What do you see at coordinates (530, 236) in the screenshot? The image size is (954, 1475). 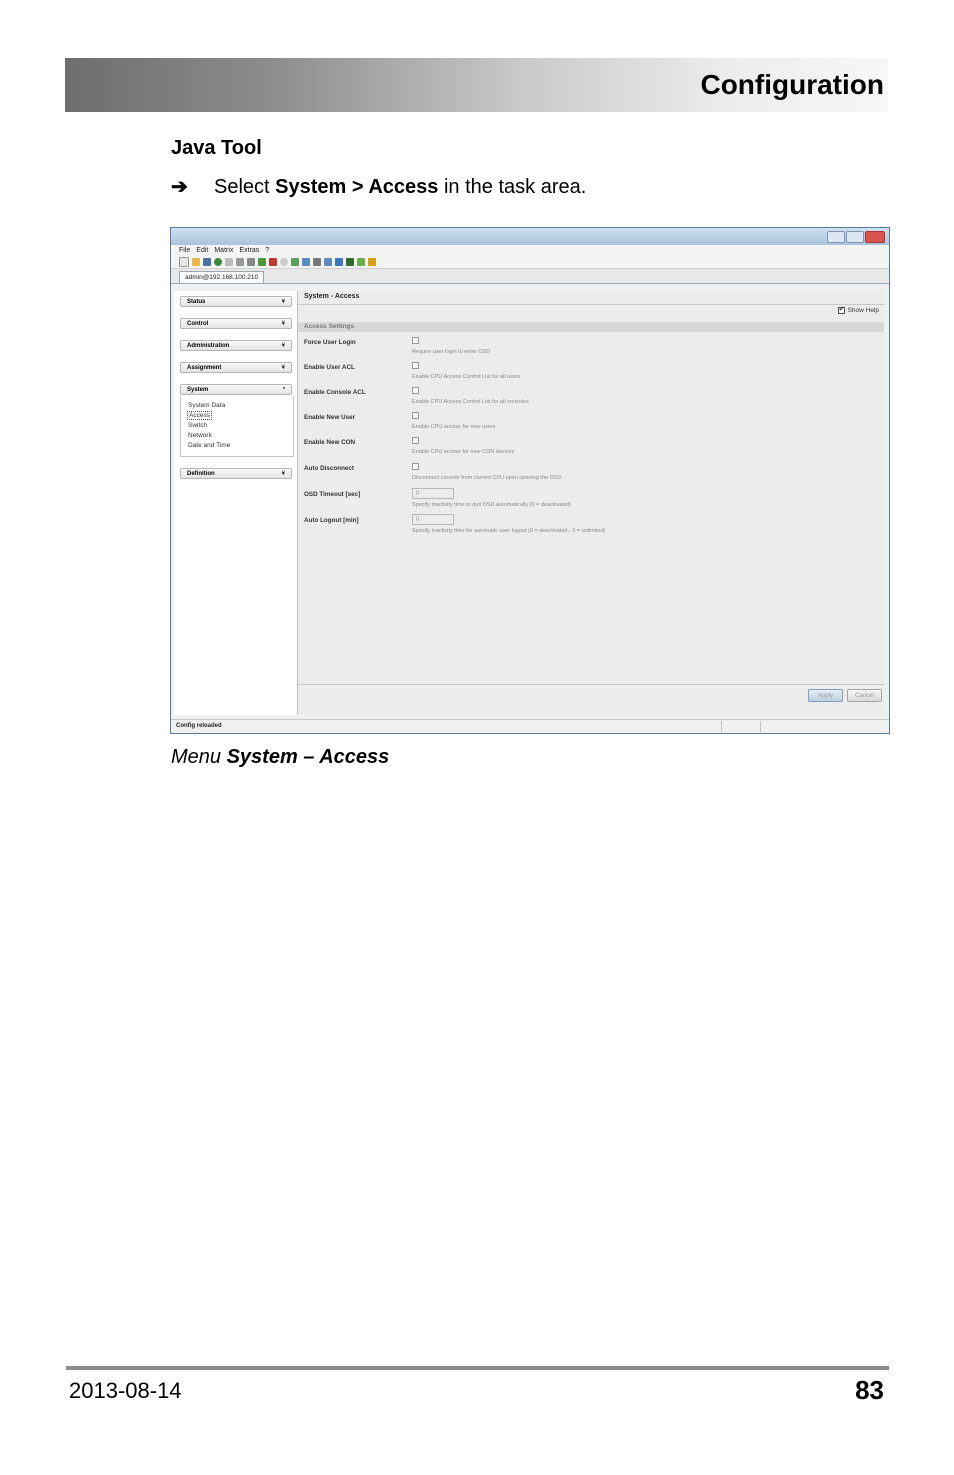 I see `window-titlebar` at bounding box center [530, 236].